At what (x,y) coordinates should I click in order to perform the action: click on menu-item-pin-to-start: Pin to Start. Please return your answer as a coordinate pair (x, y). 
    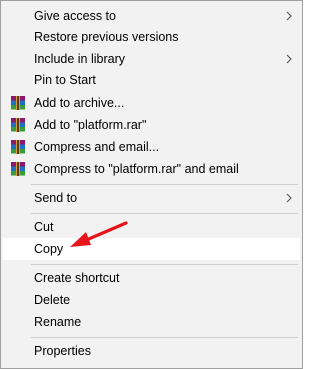
    Looking at the image, I should click on (151, 80).